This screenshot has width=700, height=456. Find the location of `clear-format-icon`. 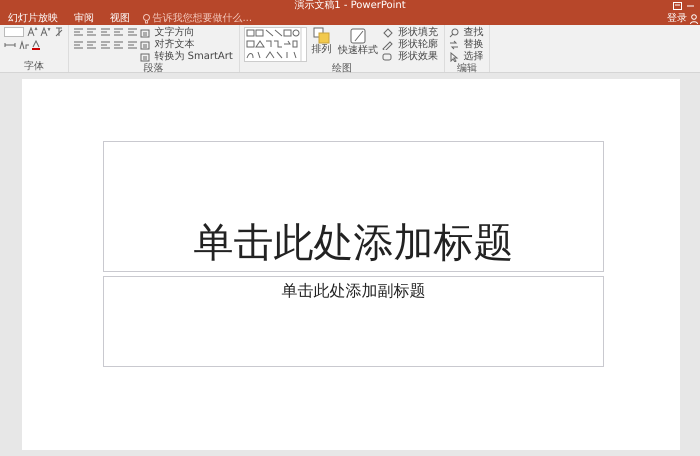

clear-format-icon is located at coordinates (59, 32).